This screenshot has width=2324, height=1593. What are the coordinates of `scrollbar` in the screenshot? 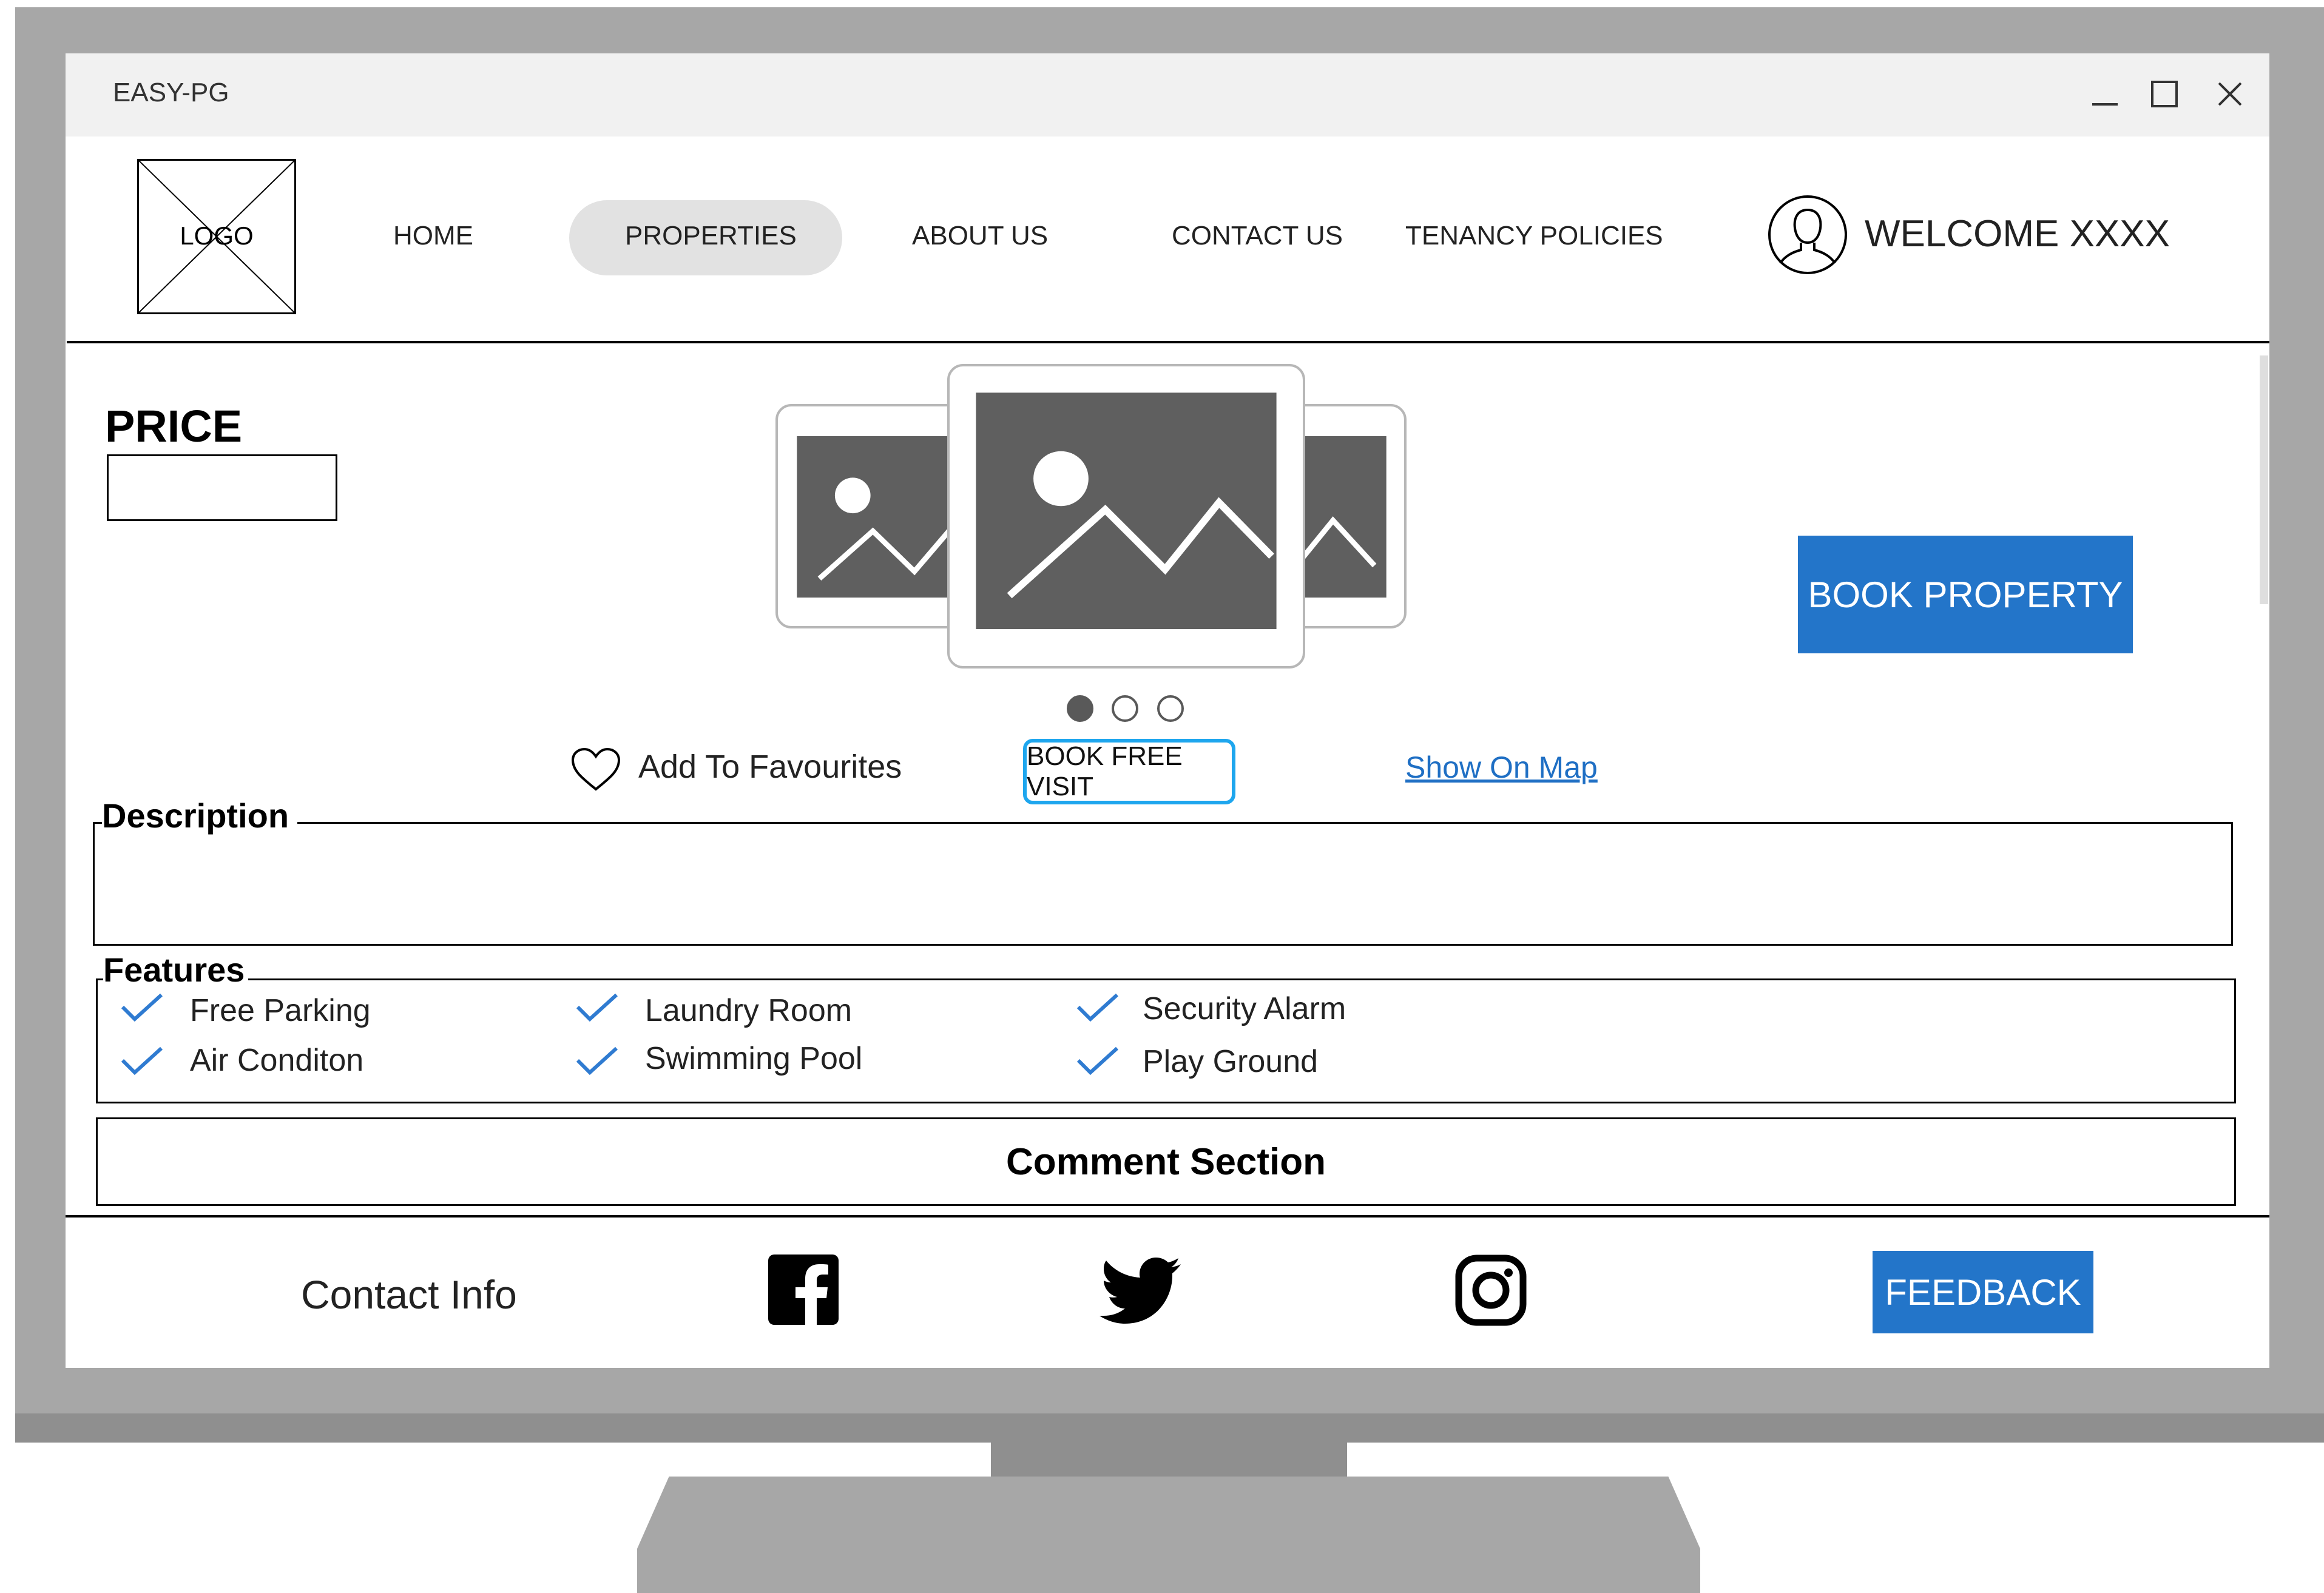 It's located at (2264, 479).